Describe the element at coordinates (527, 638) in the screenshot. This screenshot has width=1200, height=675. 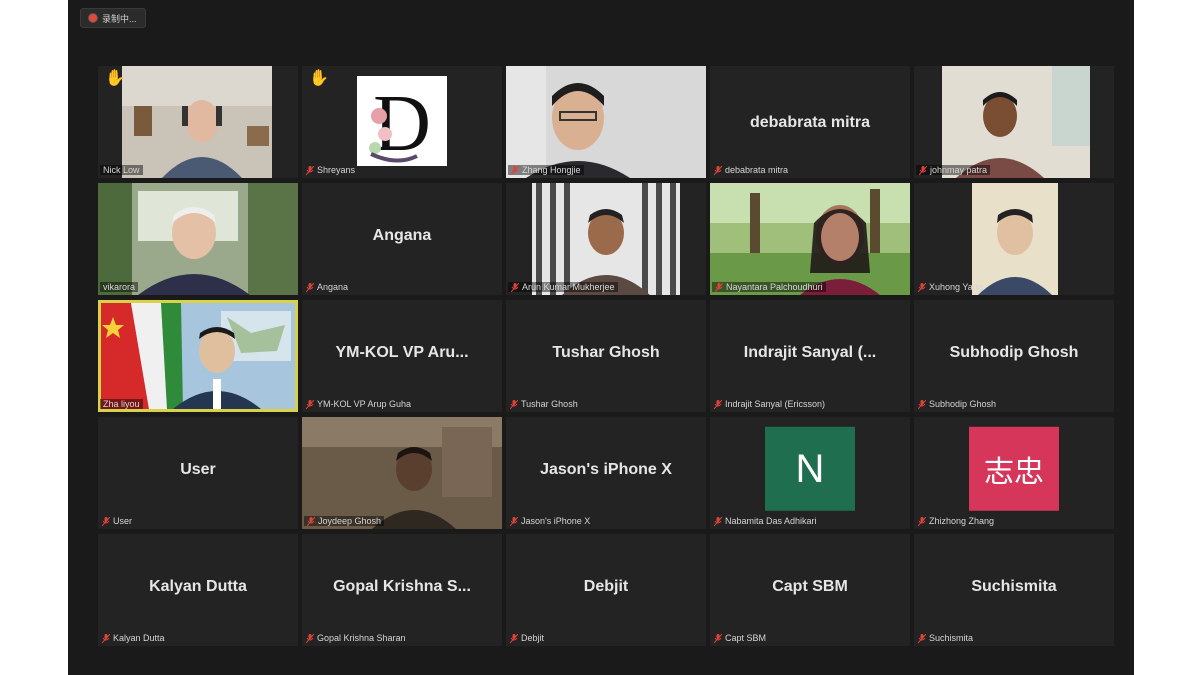
I see `participant-caption: Debjit` at that location.